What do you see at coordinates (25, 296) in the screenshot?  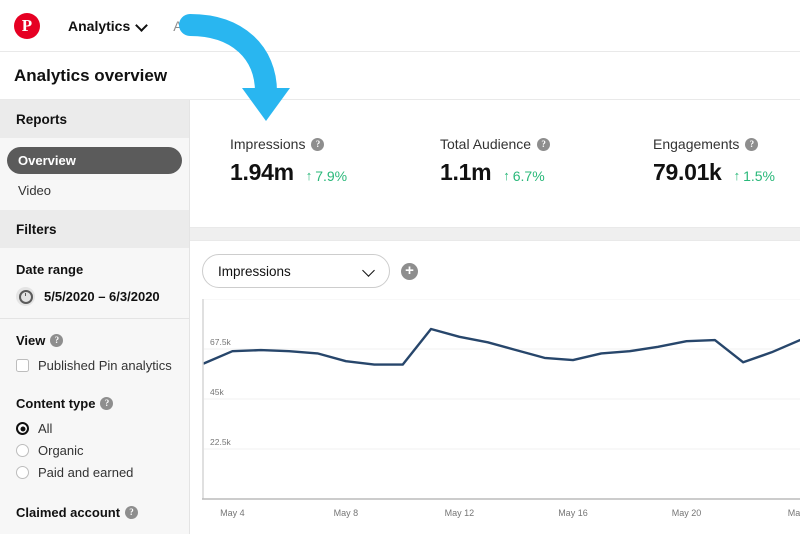 I see `clock-icon` at bounding box center [25, 296].